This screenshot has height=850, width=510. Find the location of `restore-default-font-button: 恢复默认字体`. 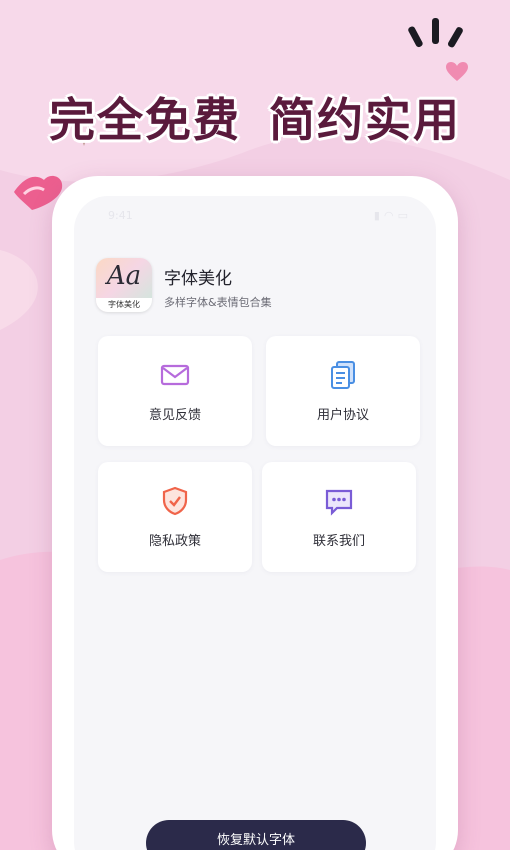

restore-default-font-button: 恢复默认字体 is located at coordinates (256, 835).